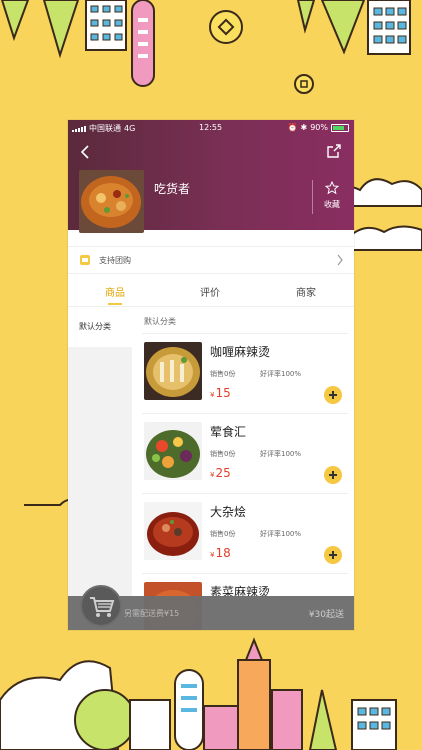 This screenshot has width=422, height=750. What do you see at coordinates (85, 260) in the screenshot?
I see `group-buy-icon` at bounding box center [85, 260].